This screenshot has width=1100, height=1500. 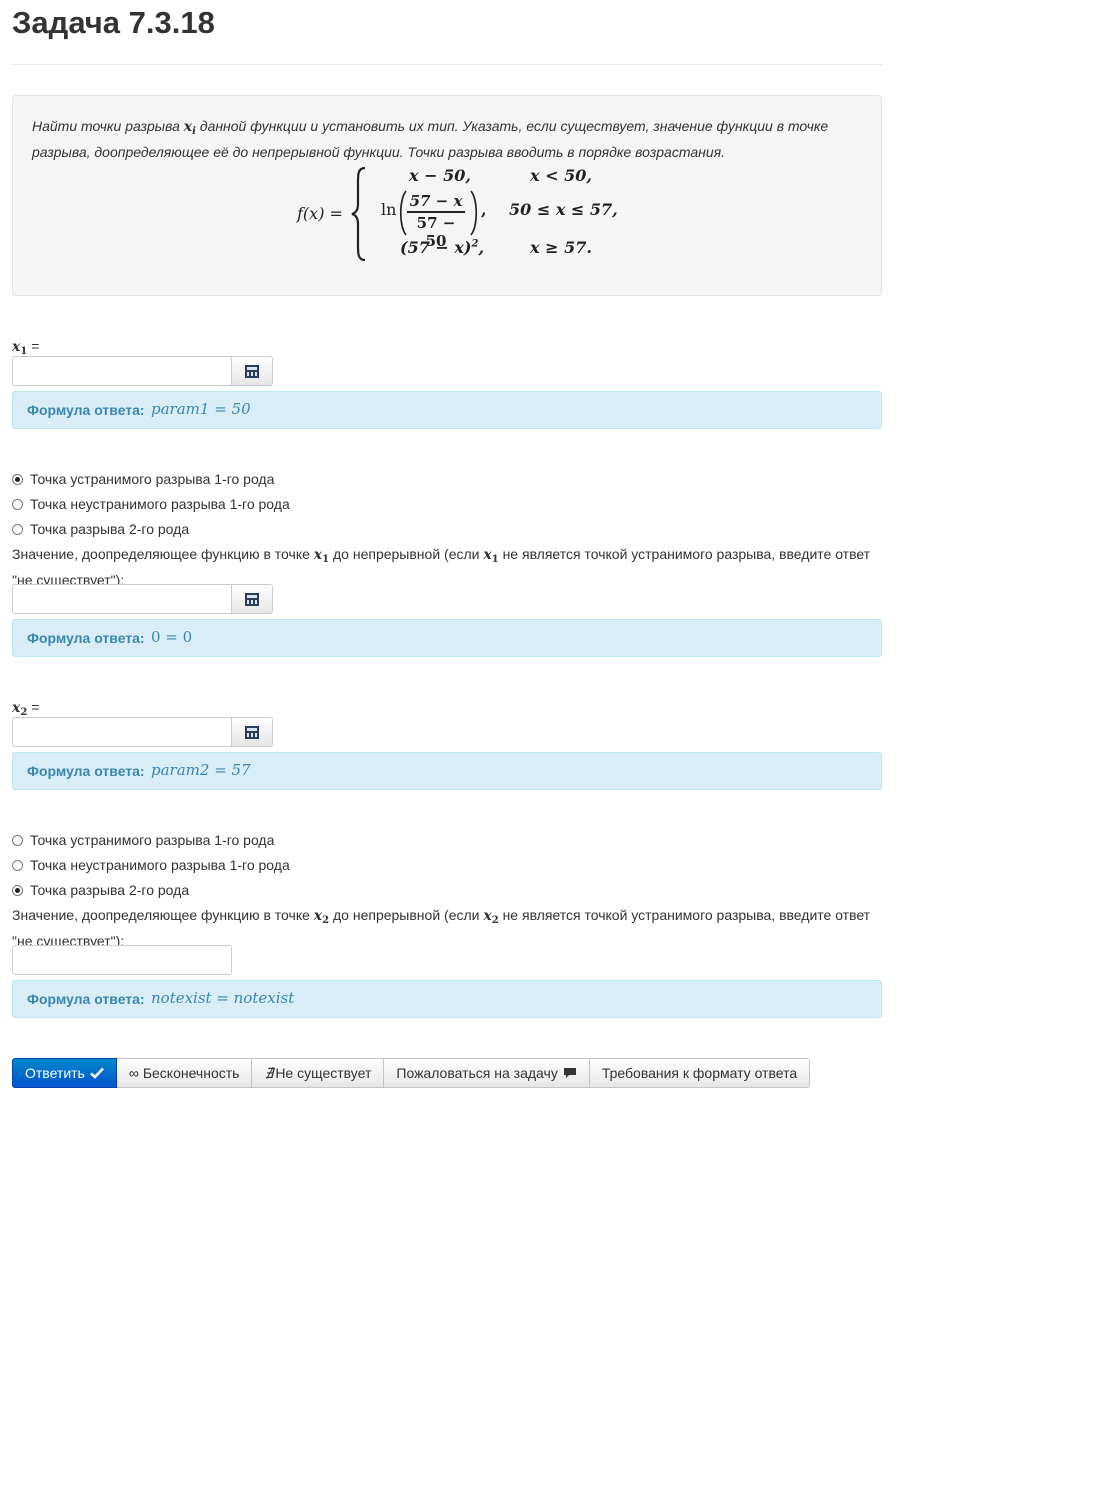 What do you see at coordinates (487, 555) in the screenshot?
I see `x1-note-var-b: x` at bounding box center [487, 555].